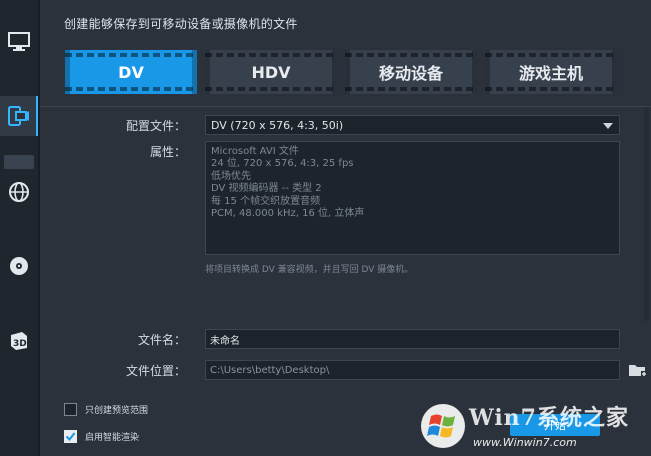 The height and width of the screenshot is (456, 651). I want to click on windows-logo-icon, so click(443, 426).